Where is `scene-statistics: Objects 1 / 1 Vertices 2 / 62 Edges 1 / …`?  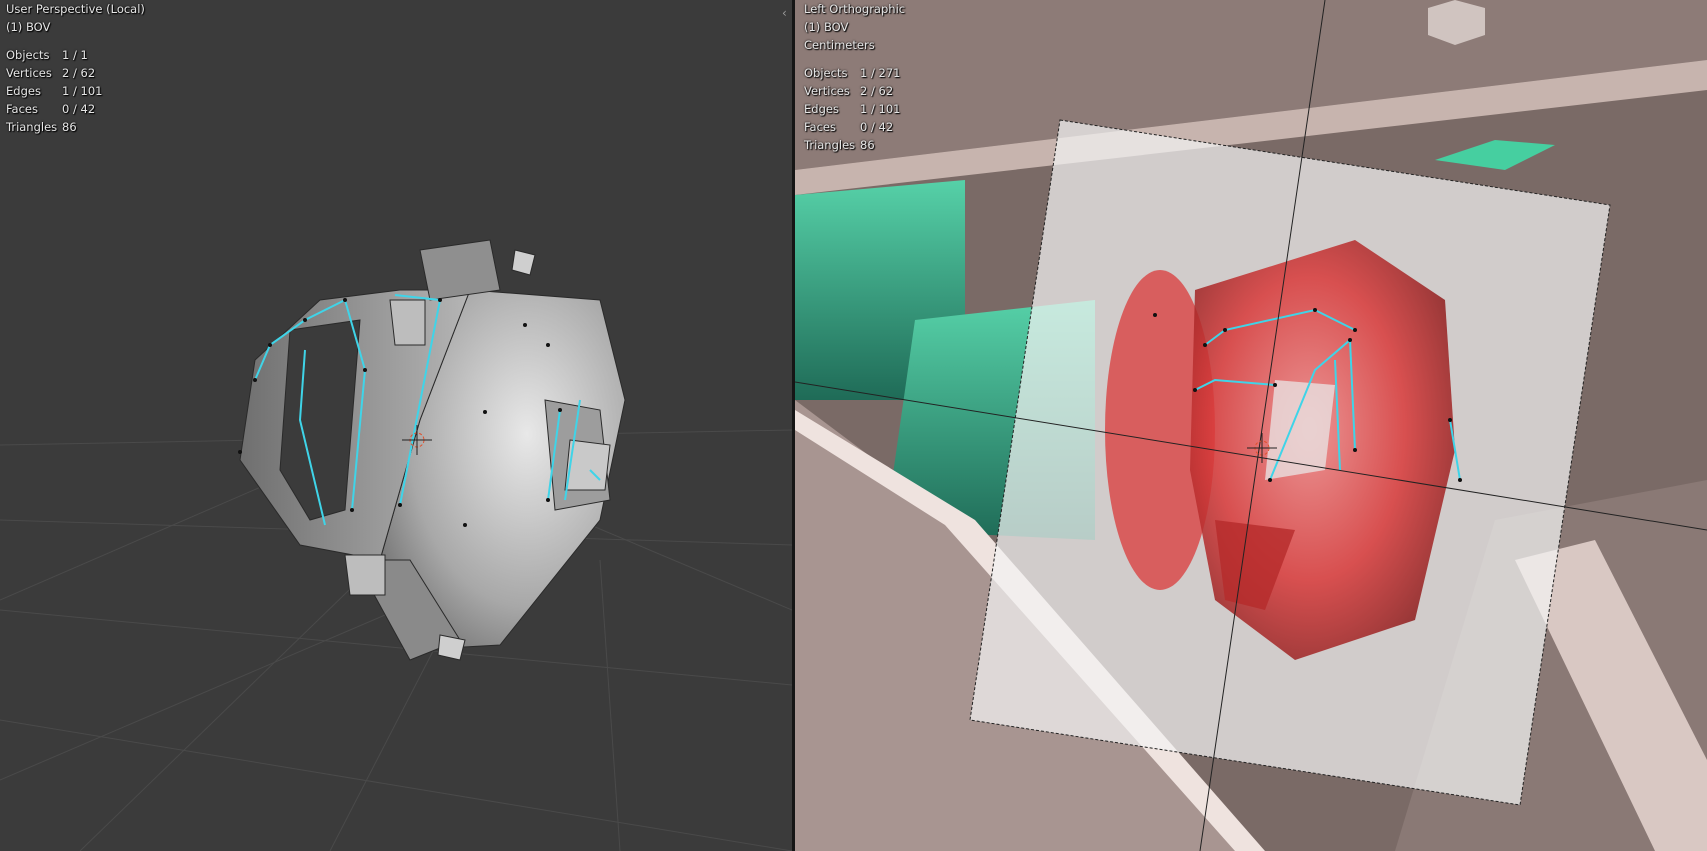
scene-statistics: Objects 1 / 1 Vertices 2 / 62 Edges 1 / … is located at coordinates (75, 91).